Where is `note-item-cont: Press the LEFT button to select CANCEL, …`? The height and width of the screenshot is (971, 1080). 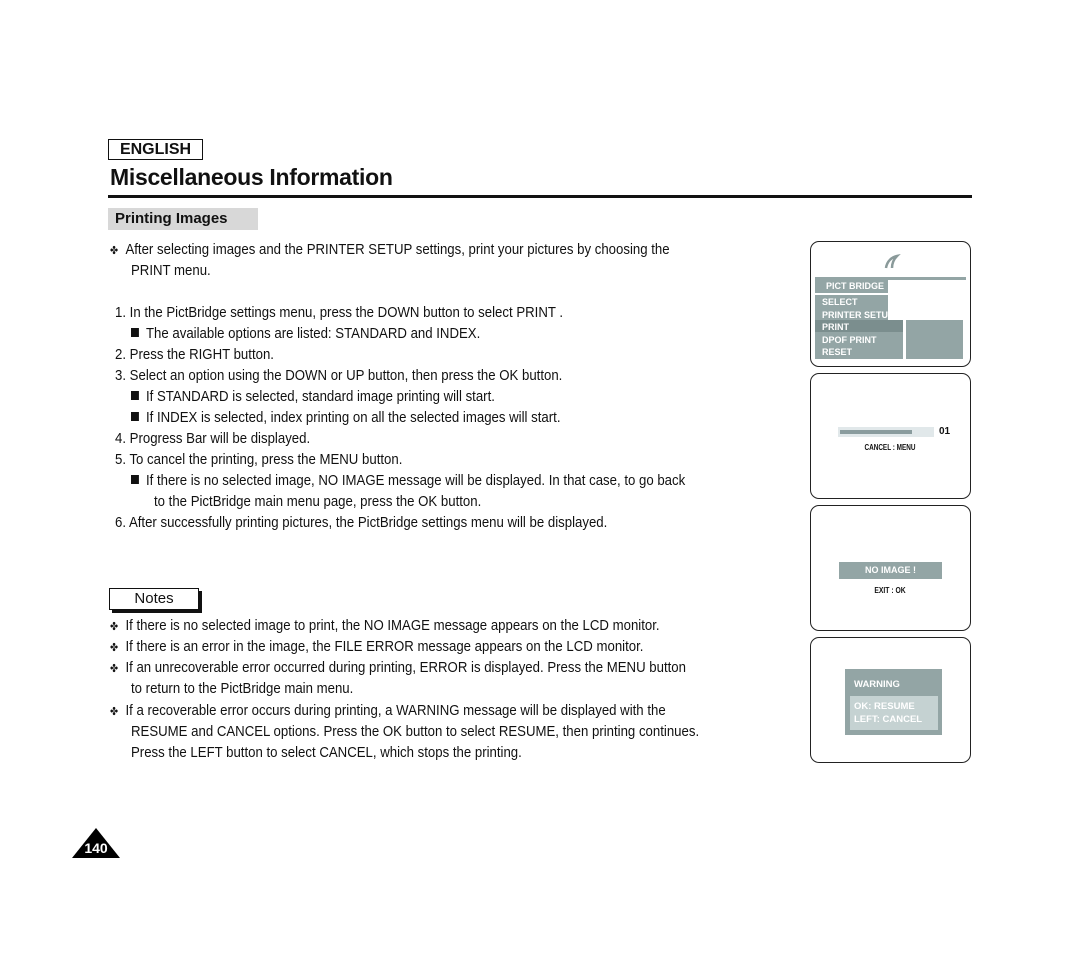
note-item-cont: Press the LEFT button to select CANCEL, … is located at coordinates (326, 752).